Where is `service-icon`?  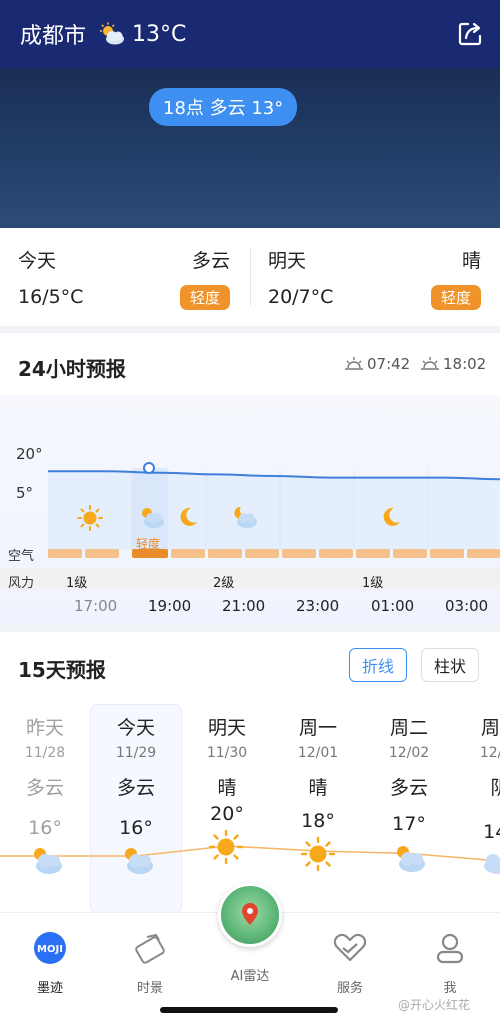
service-icon is located at coordinates (350, 947).